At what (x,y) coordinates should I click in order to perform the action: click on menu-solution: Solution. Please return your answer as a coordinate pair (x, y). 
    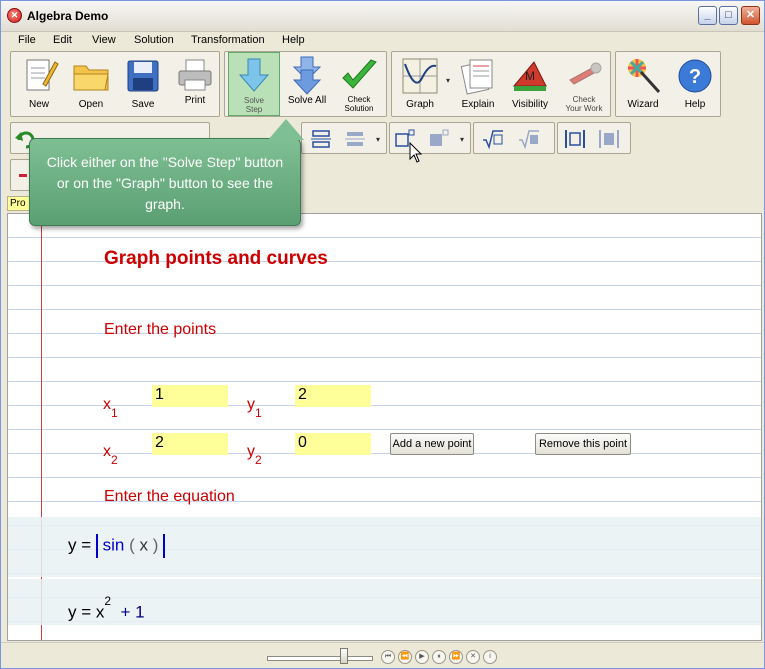
    Looking at the image, I should click on (154, 40).